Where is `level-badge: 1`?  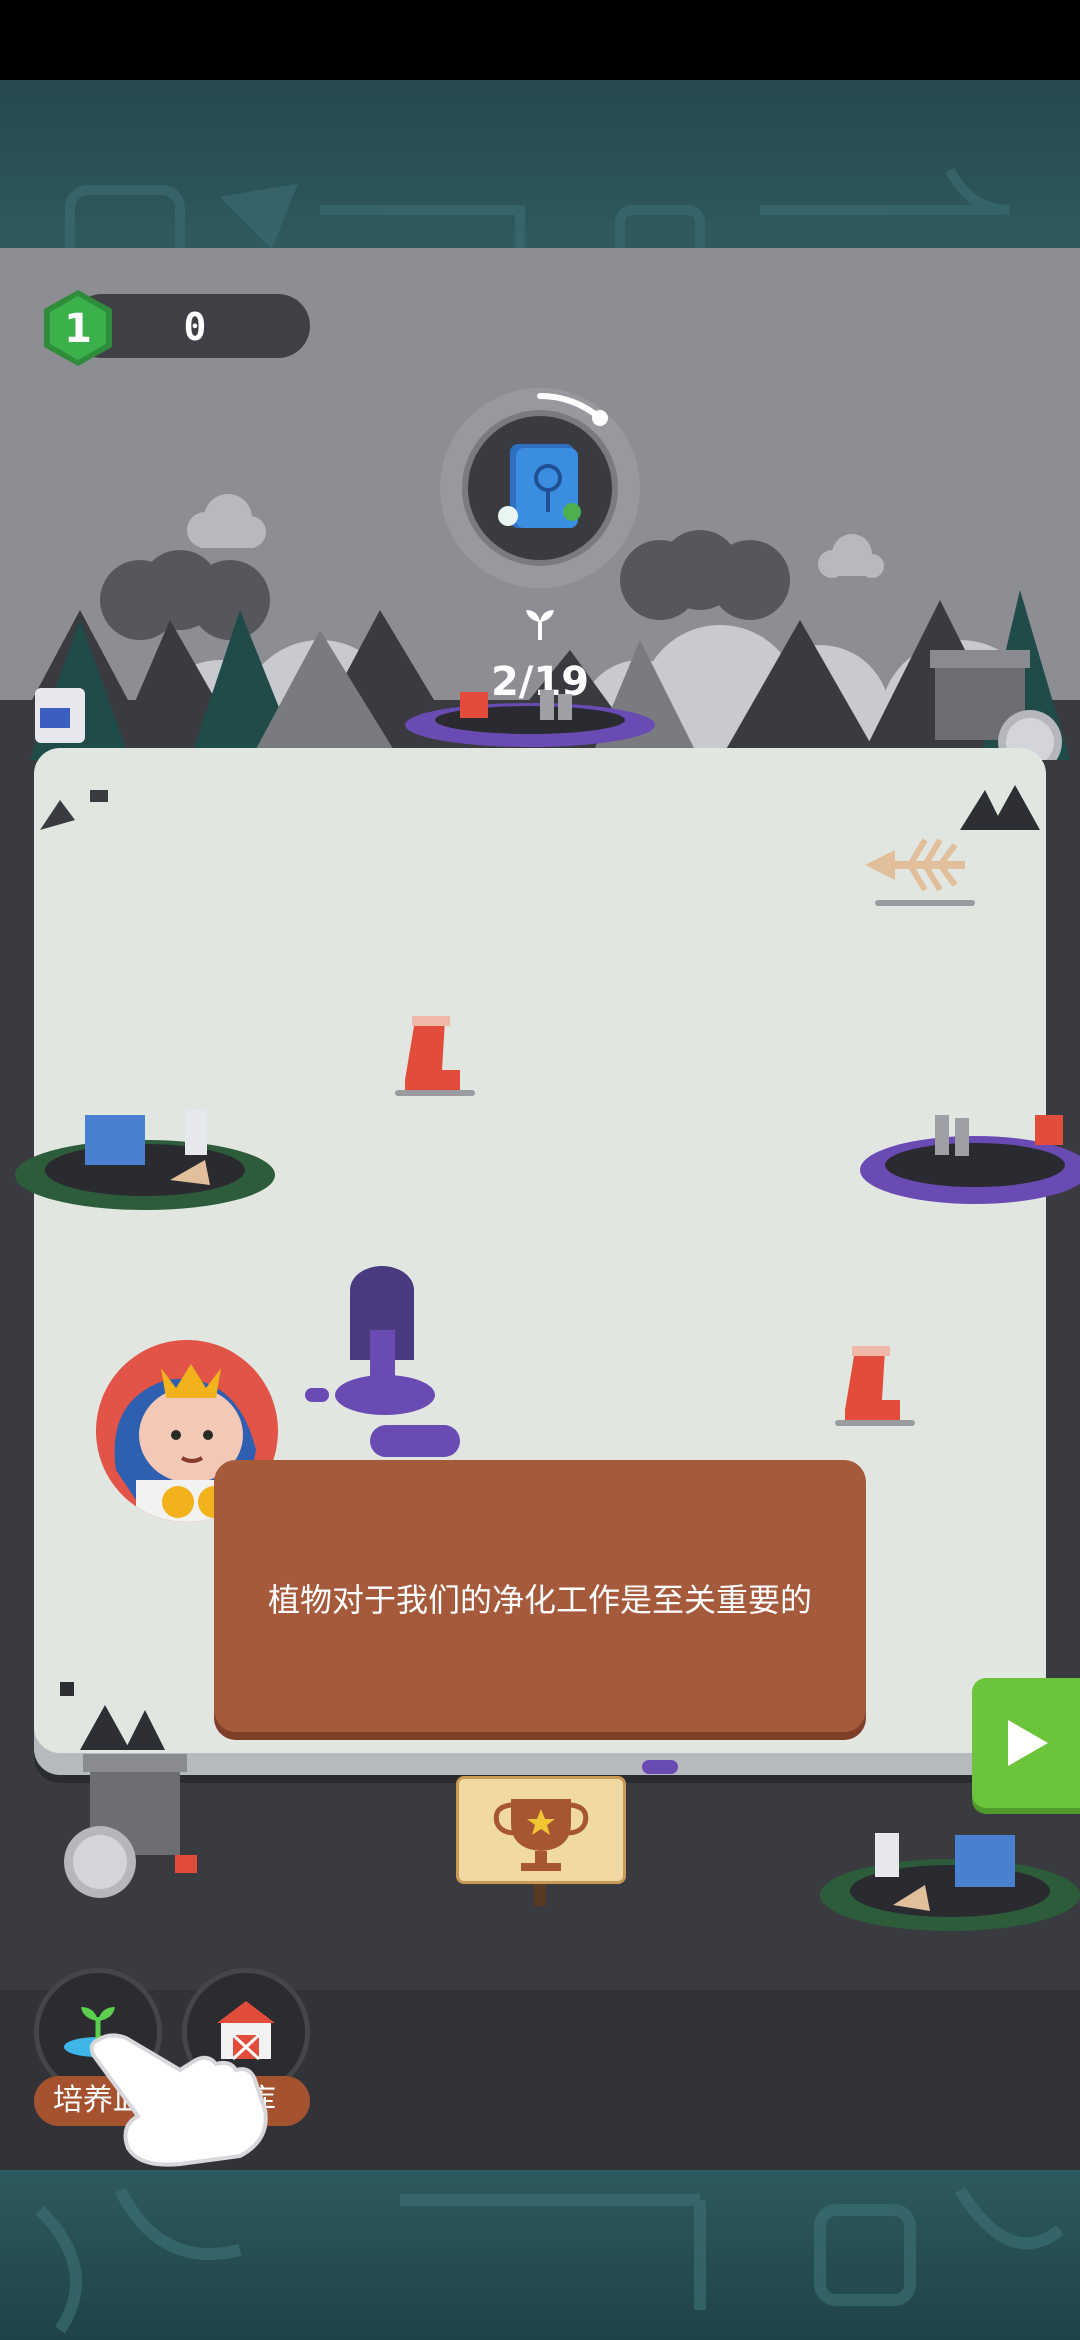
level-badge: 1 is located at coordinates (78, 328).